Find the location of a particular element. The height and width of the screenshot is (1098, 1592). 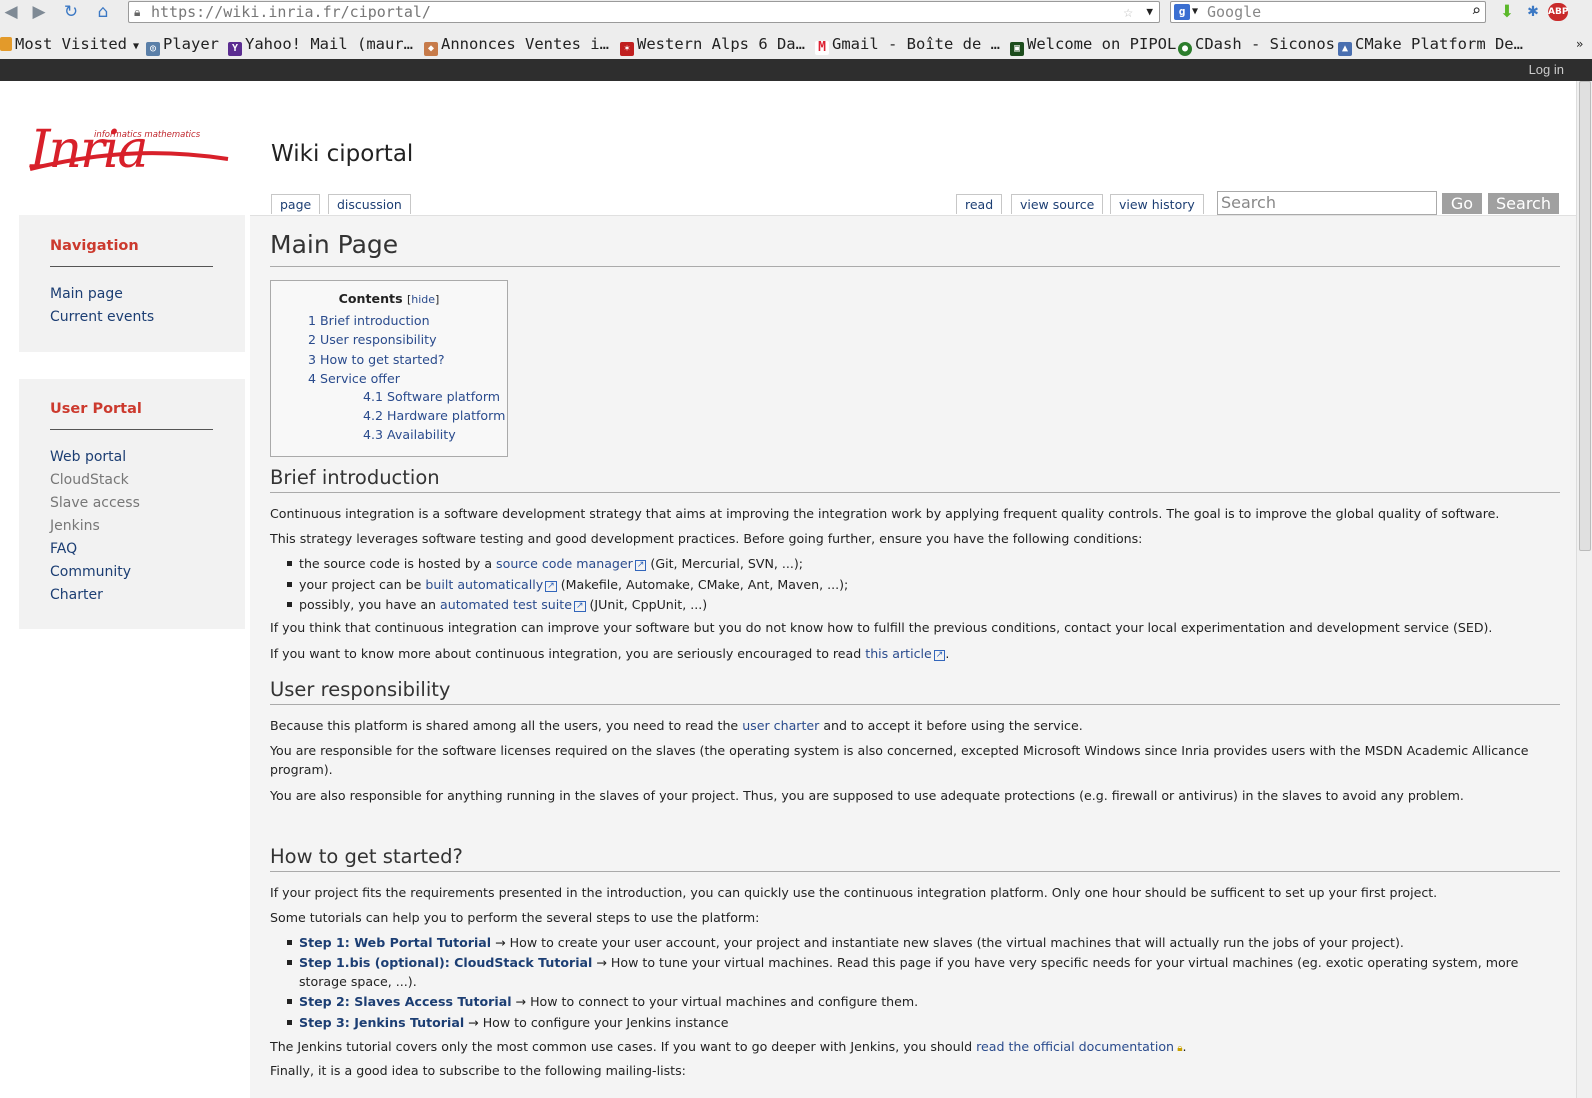

toc-item: 3 How to get started? is located at coordinates (376, 359).